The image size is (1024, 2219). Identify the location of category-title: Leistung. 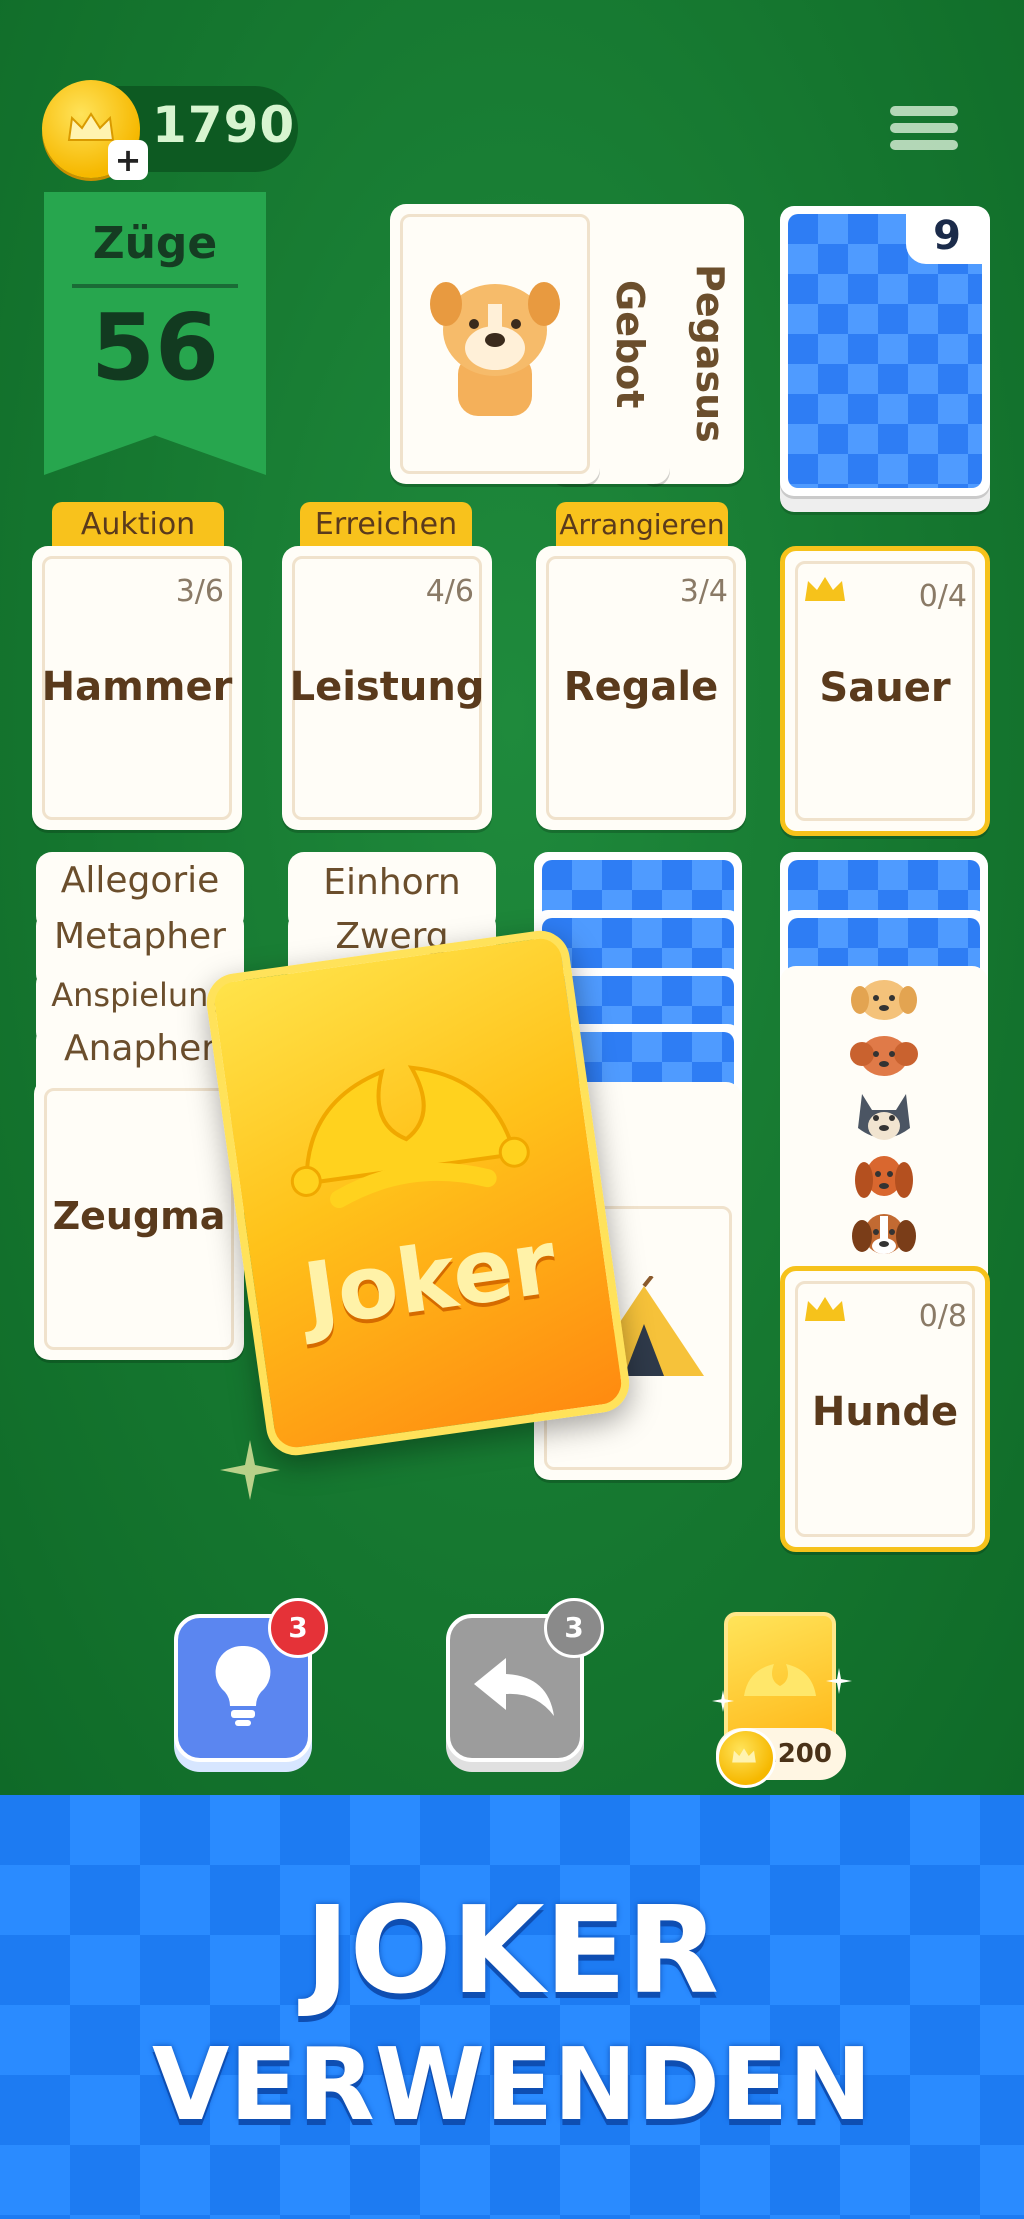
(387, 687).